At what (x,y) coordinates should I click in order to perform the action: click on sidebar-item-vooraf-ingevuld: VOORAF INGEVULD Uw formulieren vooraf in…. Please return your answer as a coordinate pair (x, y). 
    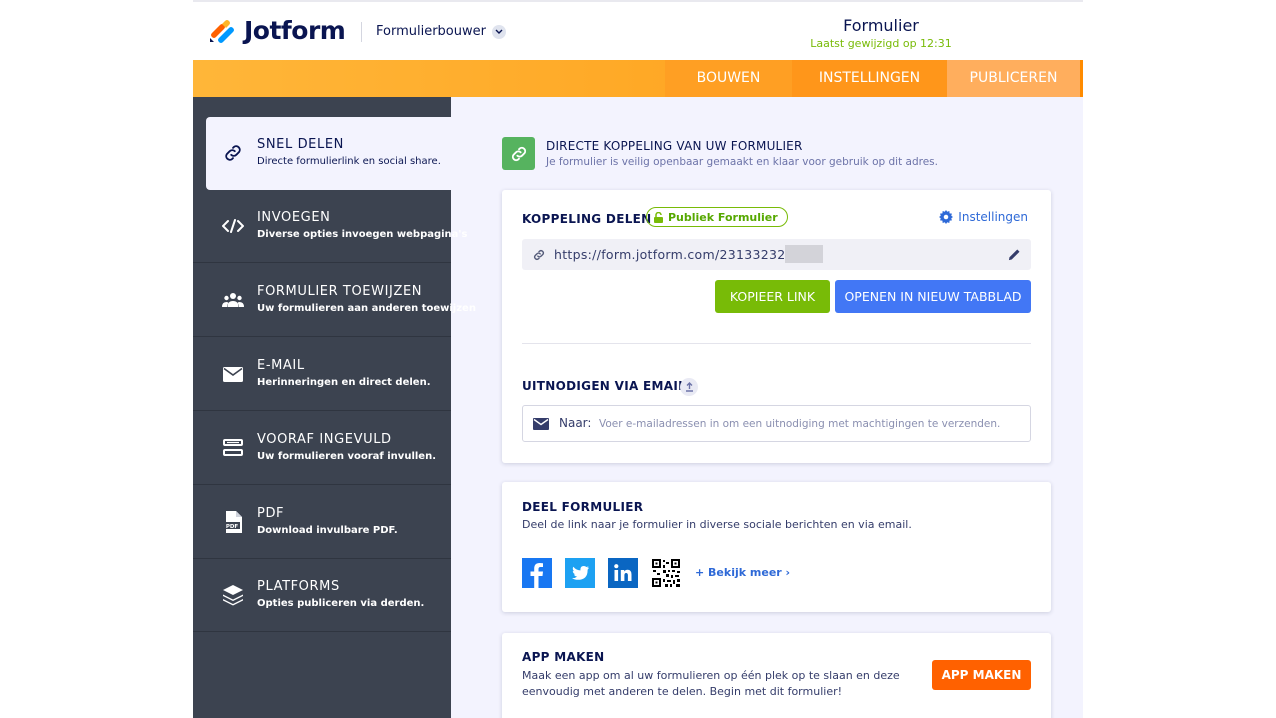
    Looking at the image, I should click on (322, 448).